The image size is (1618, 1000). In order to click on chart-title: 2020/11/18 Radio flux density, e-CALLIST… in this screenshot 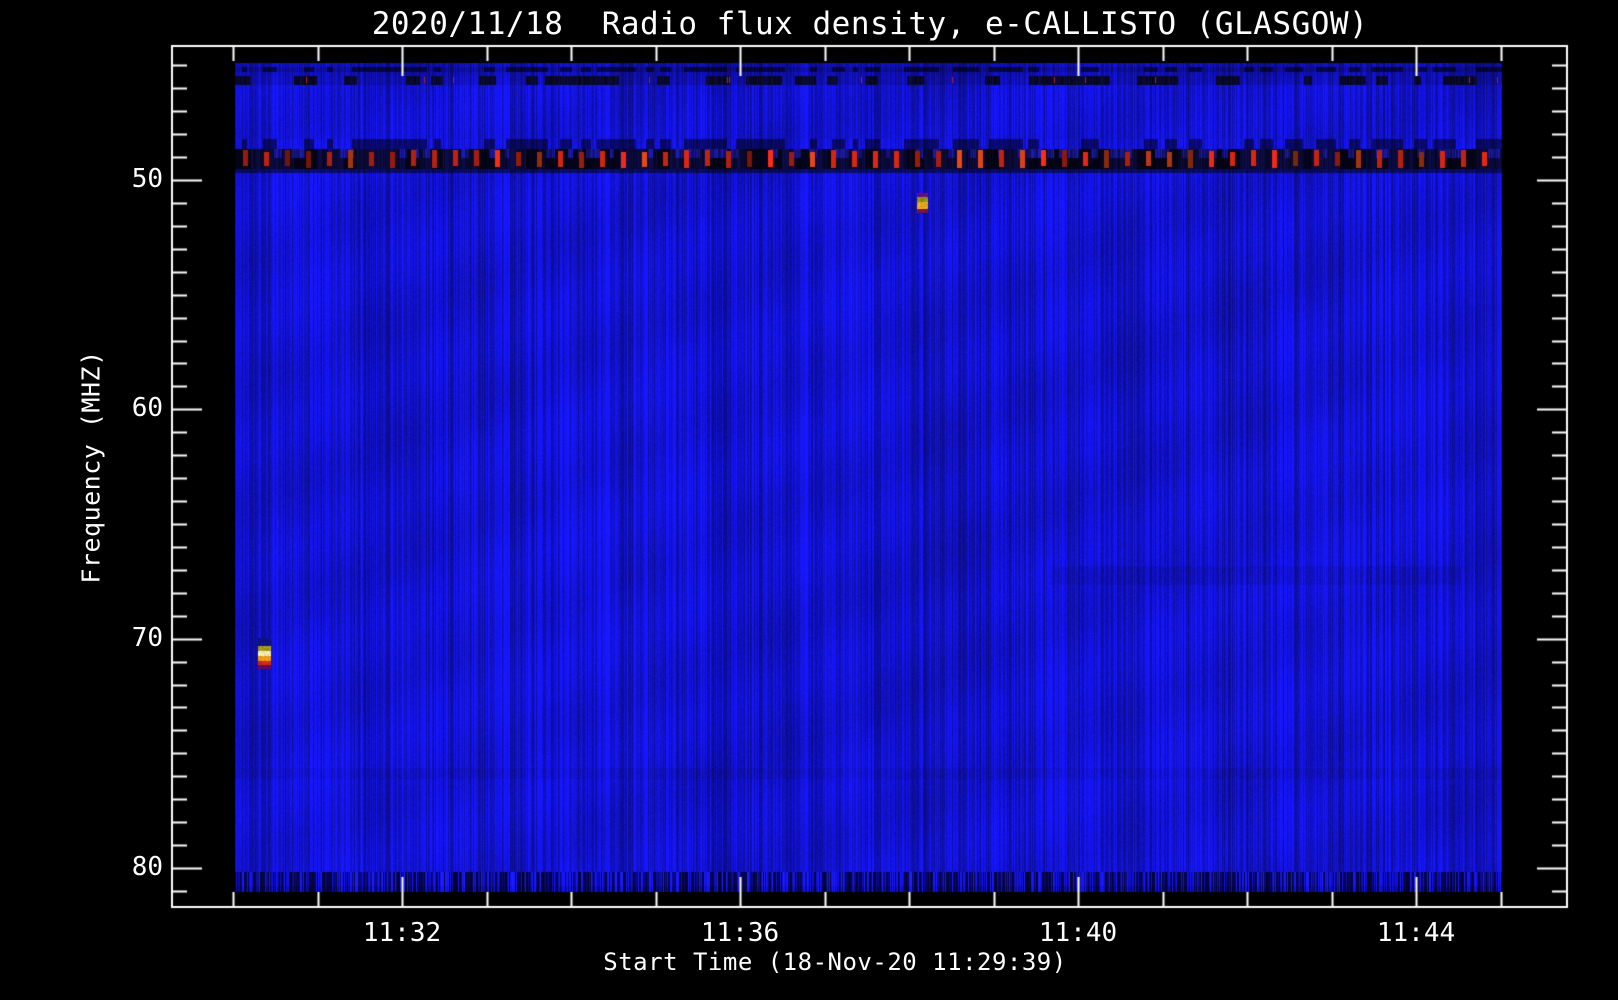, I will do `click(870, 24)`.